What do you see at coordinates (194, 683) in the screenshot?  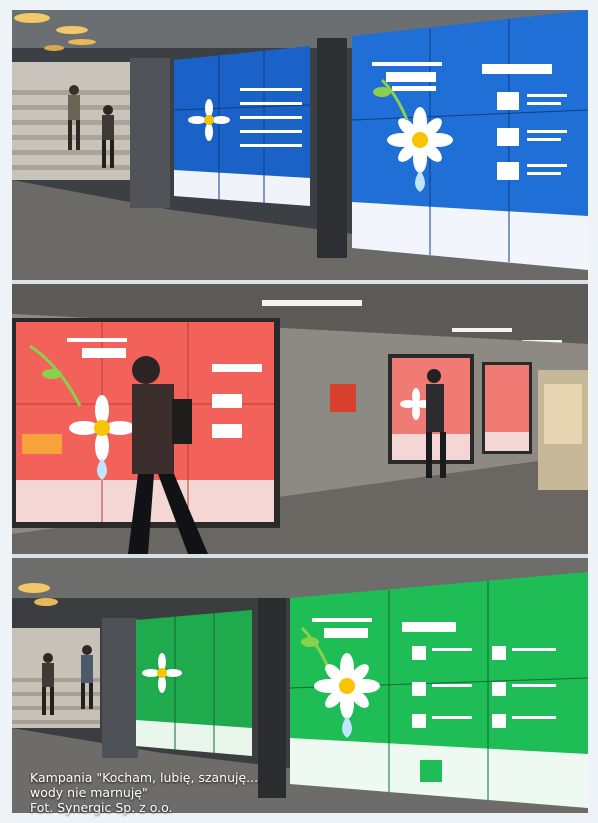 I see `green-display-wall-small` at bounding box center [194, 683].